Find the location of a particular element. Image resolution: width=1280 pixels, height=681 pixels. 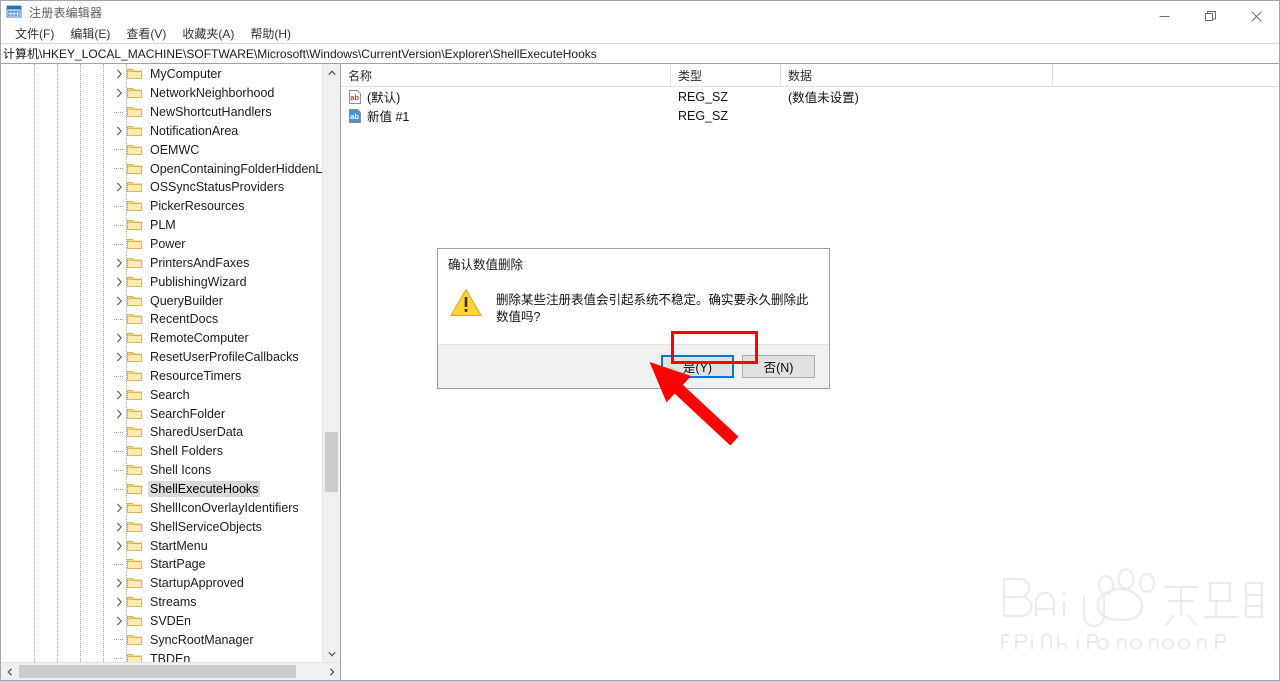

menu-file: 文件(F) is located at coordinates (34, 33).